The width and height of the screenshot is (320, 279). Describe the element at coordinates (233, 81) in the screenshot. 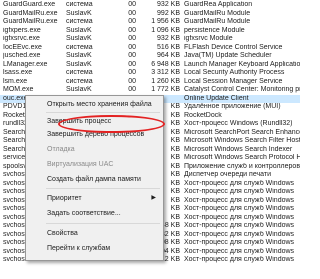

I see `description-cell: Local Session Manager Service` at that location.